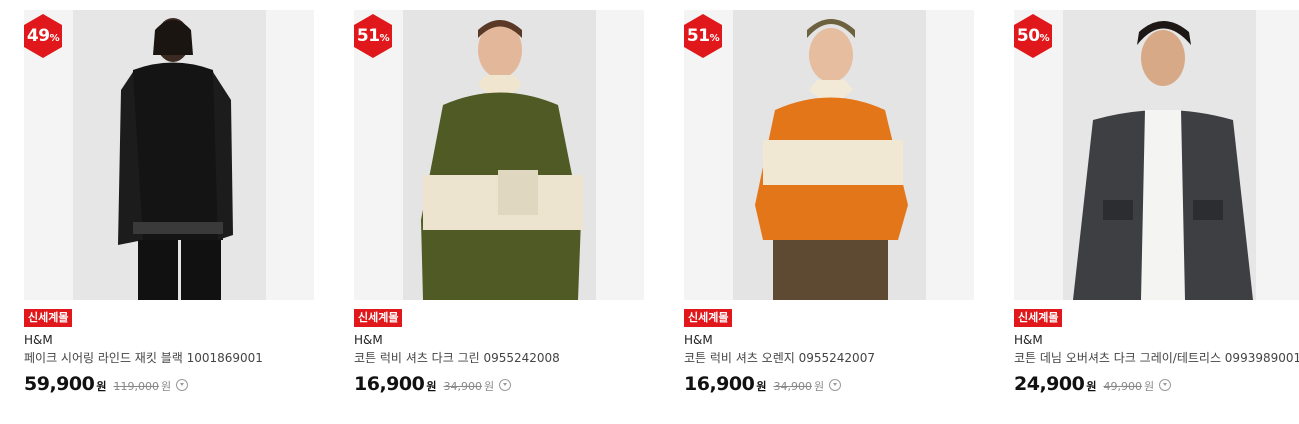 The width and height of the screenshot is (1299, 424). Describe the element at coordinates (136, 386) in the screenshot. I see `original-price: 119,000` at that location.